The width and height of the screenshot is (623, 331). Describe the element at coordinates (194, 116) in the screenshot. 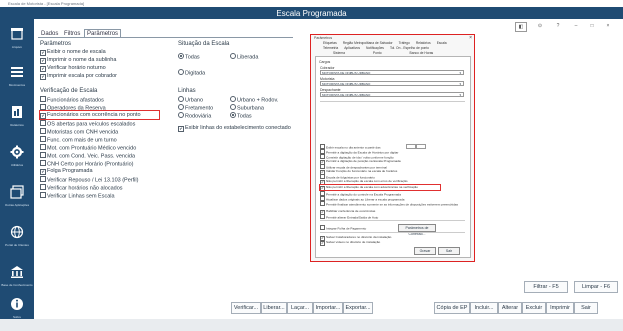

I see `radio-rodoviaria: Rodoviária` at that location.